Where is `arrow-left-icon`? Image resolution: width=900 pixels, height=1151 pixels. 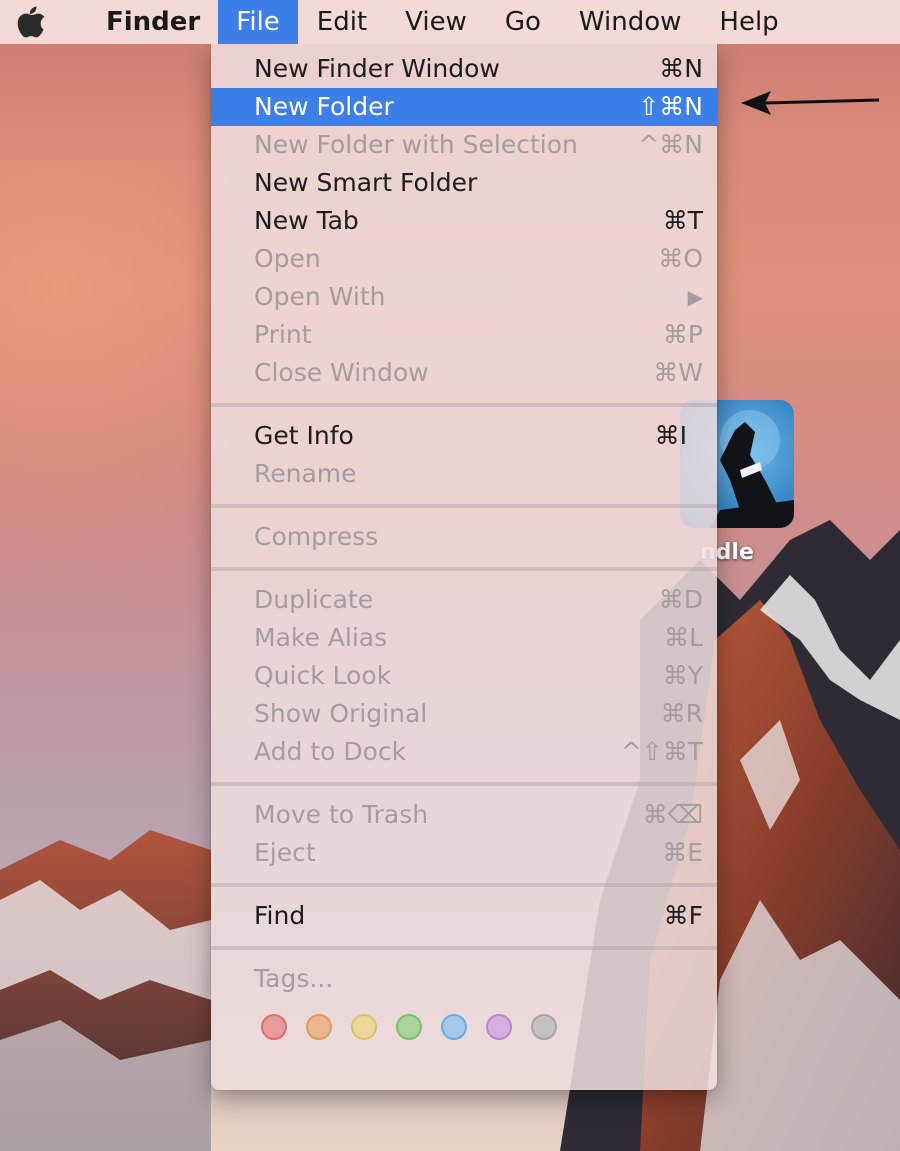 arrow-left-icon is located at coordinates (810, 103).